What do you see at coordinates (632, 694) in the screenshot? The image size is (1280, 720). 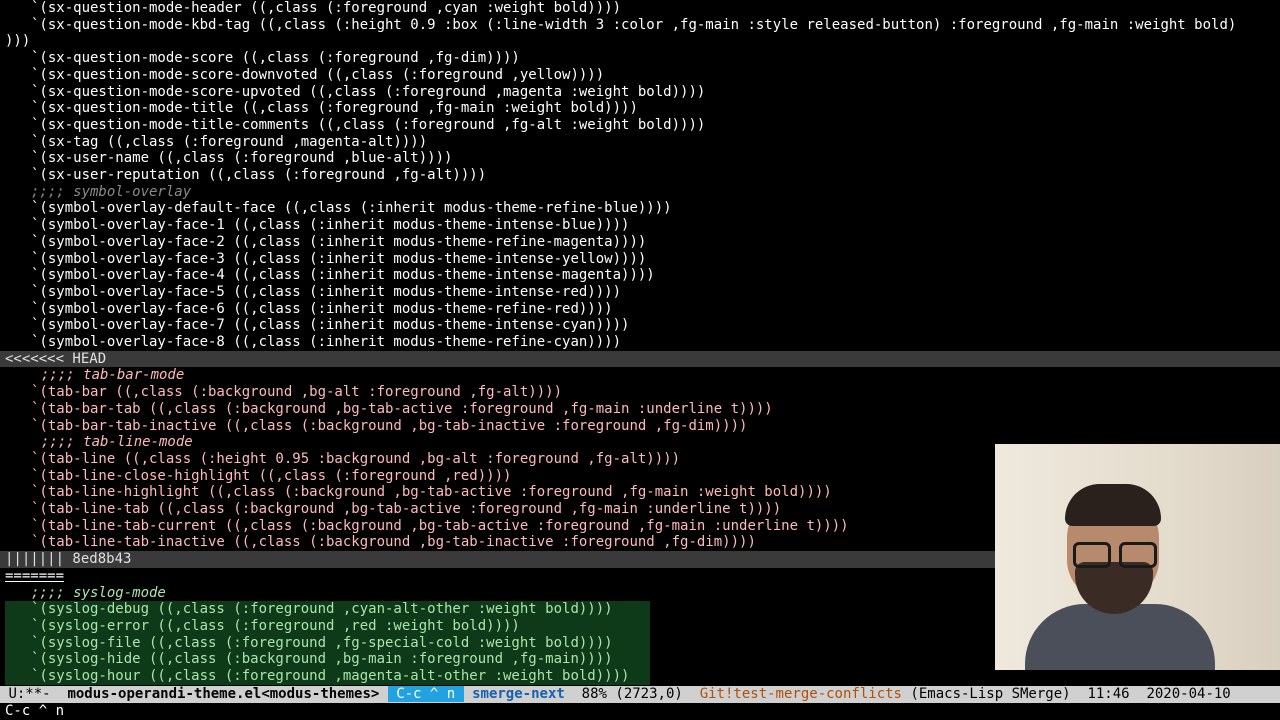 I see `modeline-position: 88% (2723,0)` at bounding box center [632, 694].